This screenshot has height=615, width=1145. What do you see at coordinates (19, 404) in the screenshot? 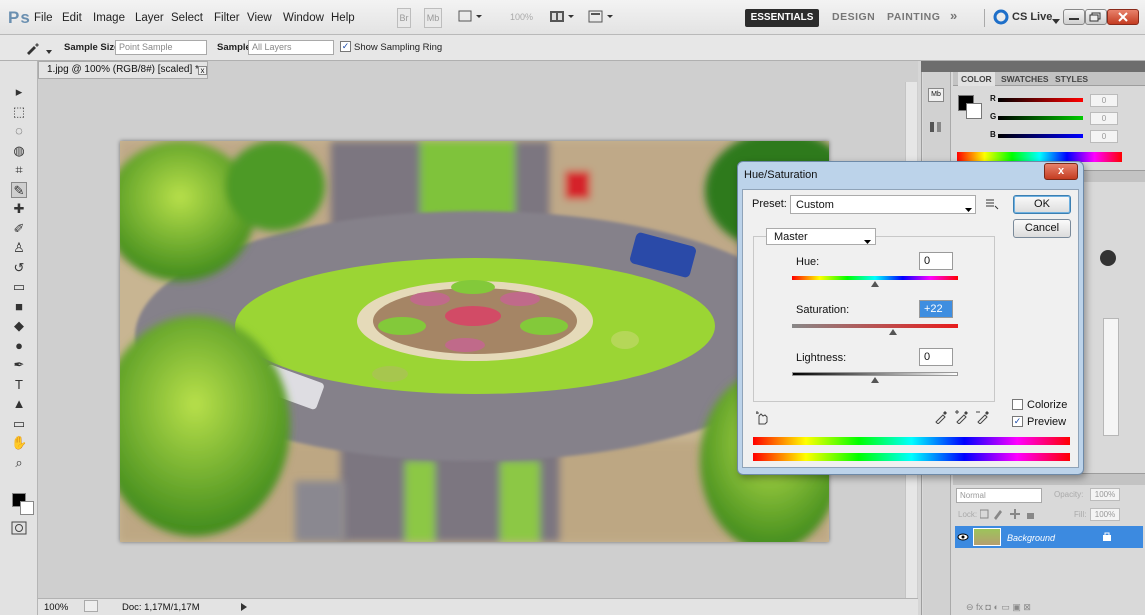
I see `path-selection-tool-icon: ▲` at bounding box center [19, 404].